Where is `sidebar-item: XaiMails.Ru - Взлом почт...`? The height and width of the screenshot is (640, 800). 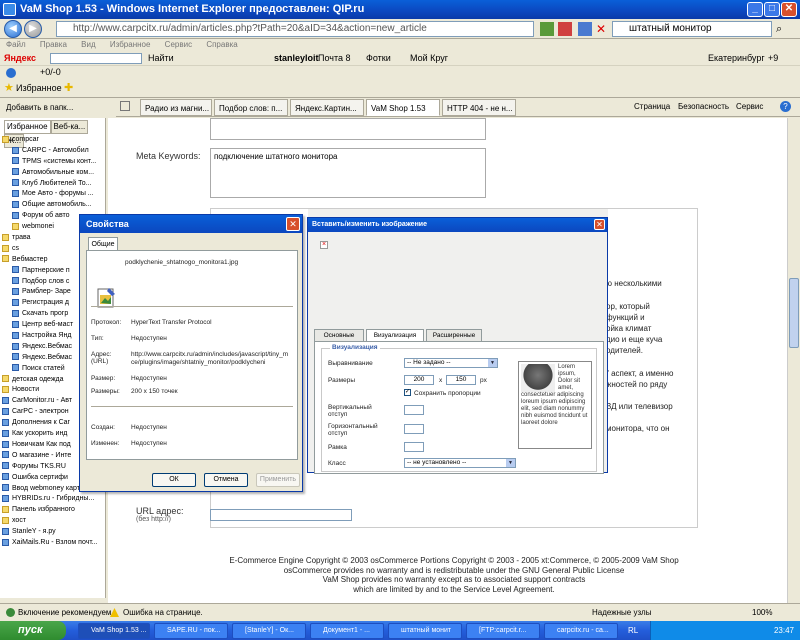
sidebar-item: XaiMails.Ru - Взлом почт... is located at coordinates (53, 543).